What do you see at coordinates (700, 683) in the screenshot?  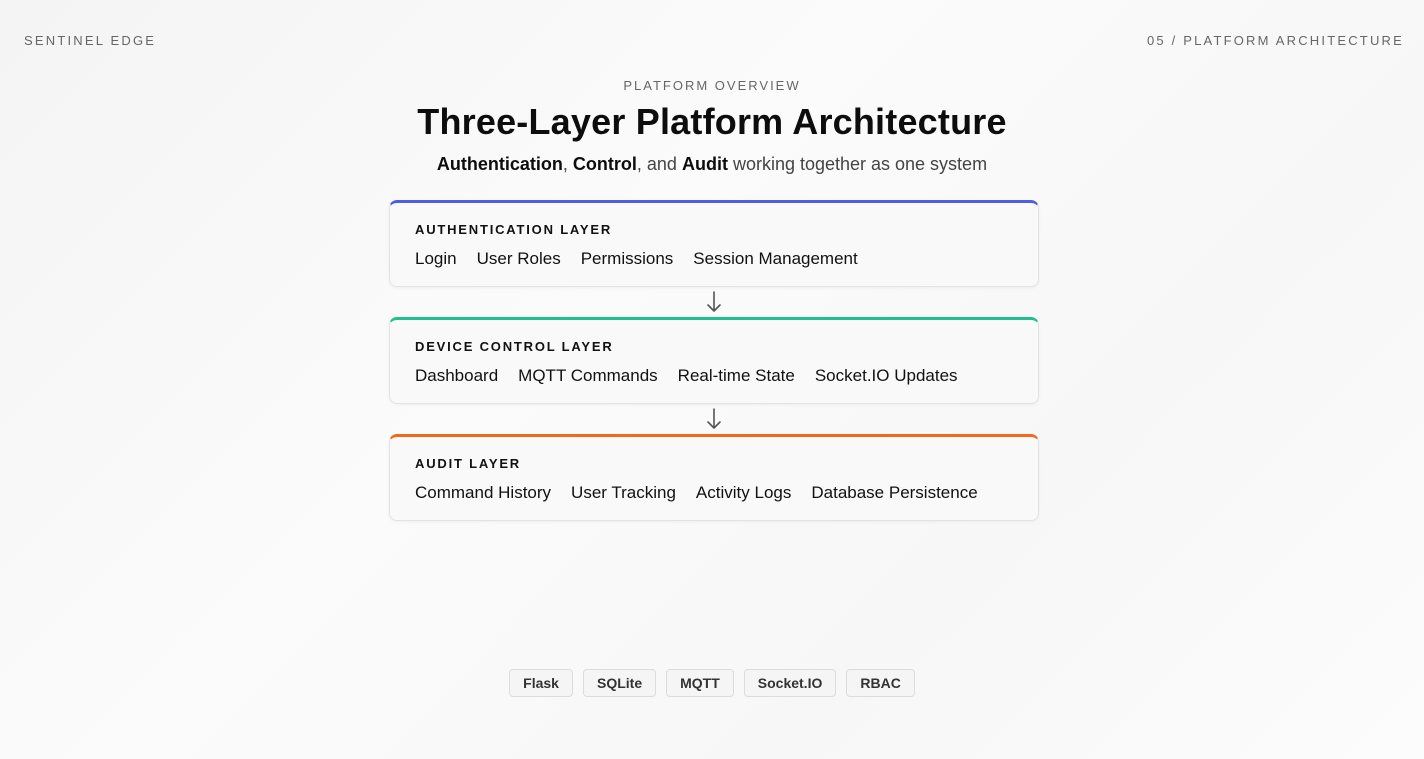 I see `tech-tag: MQTT` at bounding box center [700, 683].